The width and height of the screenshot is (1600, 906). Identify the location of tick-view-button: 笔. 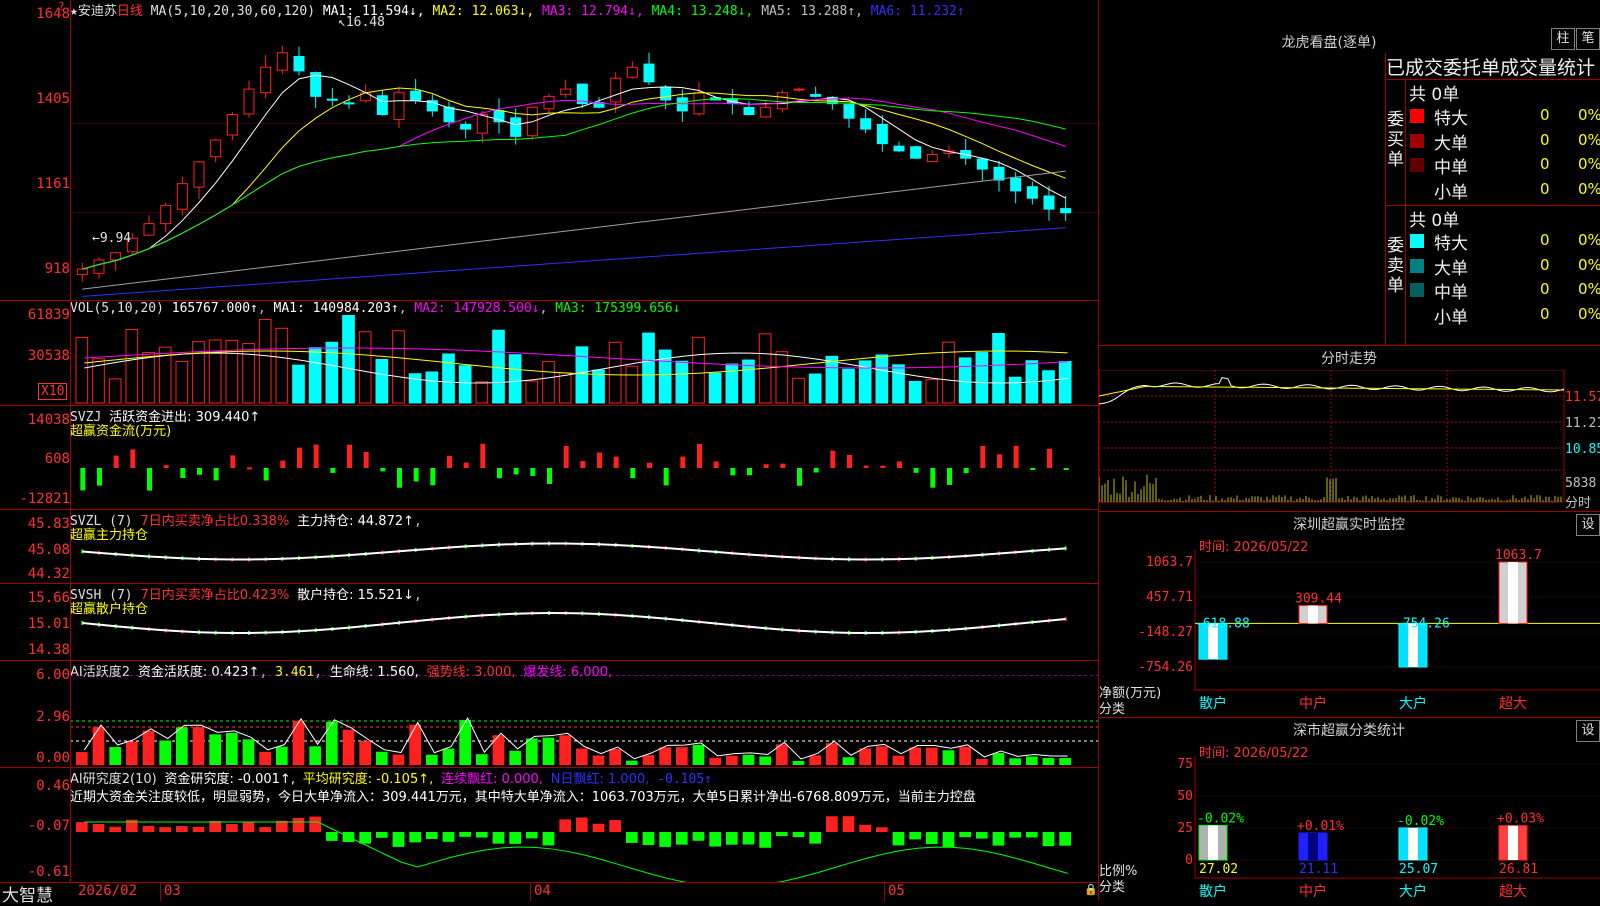
(1588, 39).